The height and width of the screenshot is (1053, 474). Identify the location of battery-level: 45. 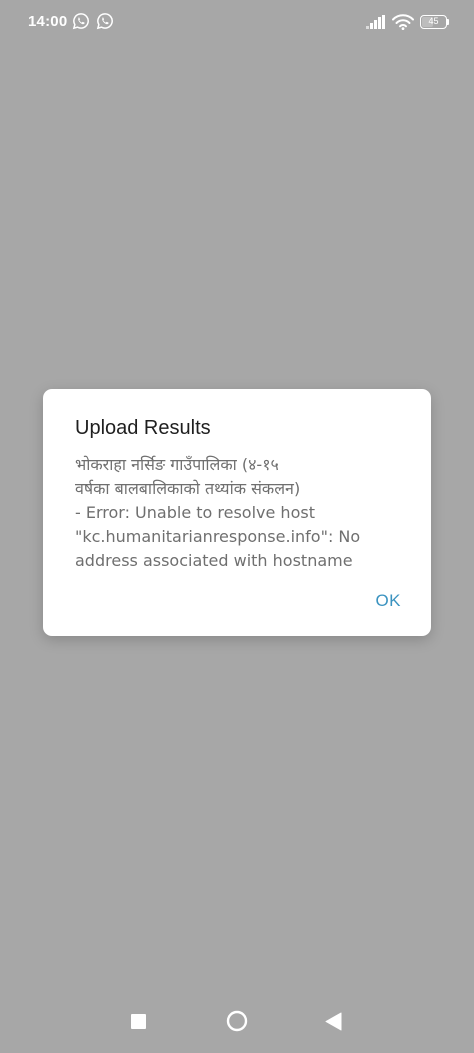
(433, 21).